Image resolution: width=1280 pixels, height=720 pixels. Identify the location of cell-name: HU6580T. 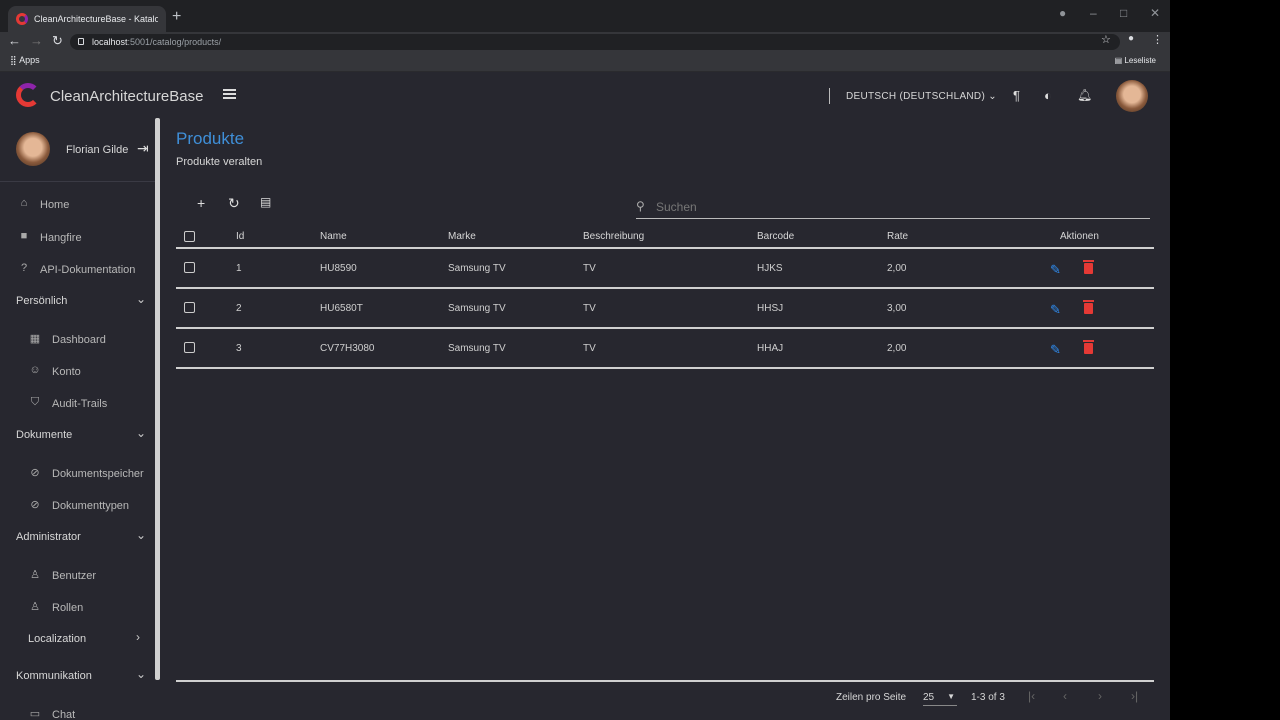
(341, 308).